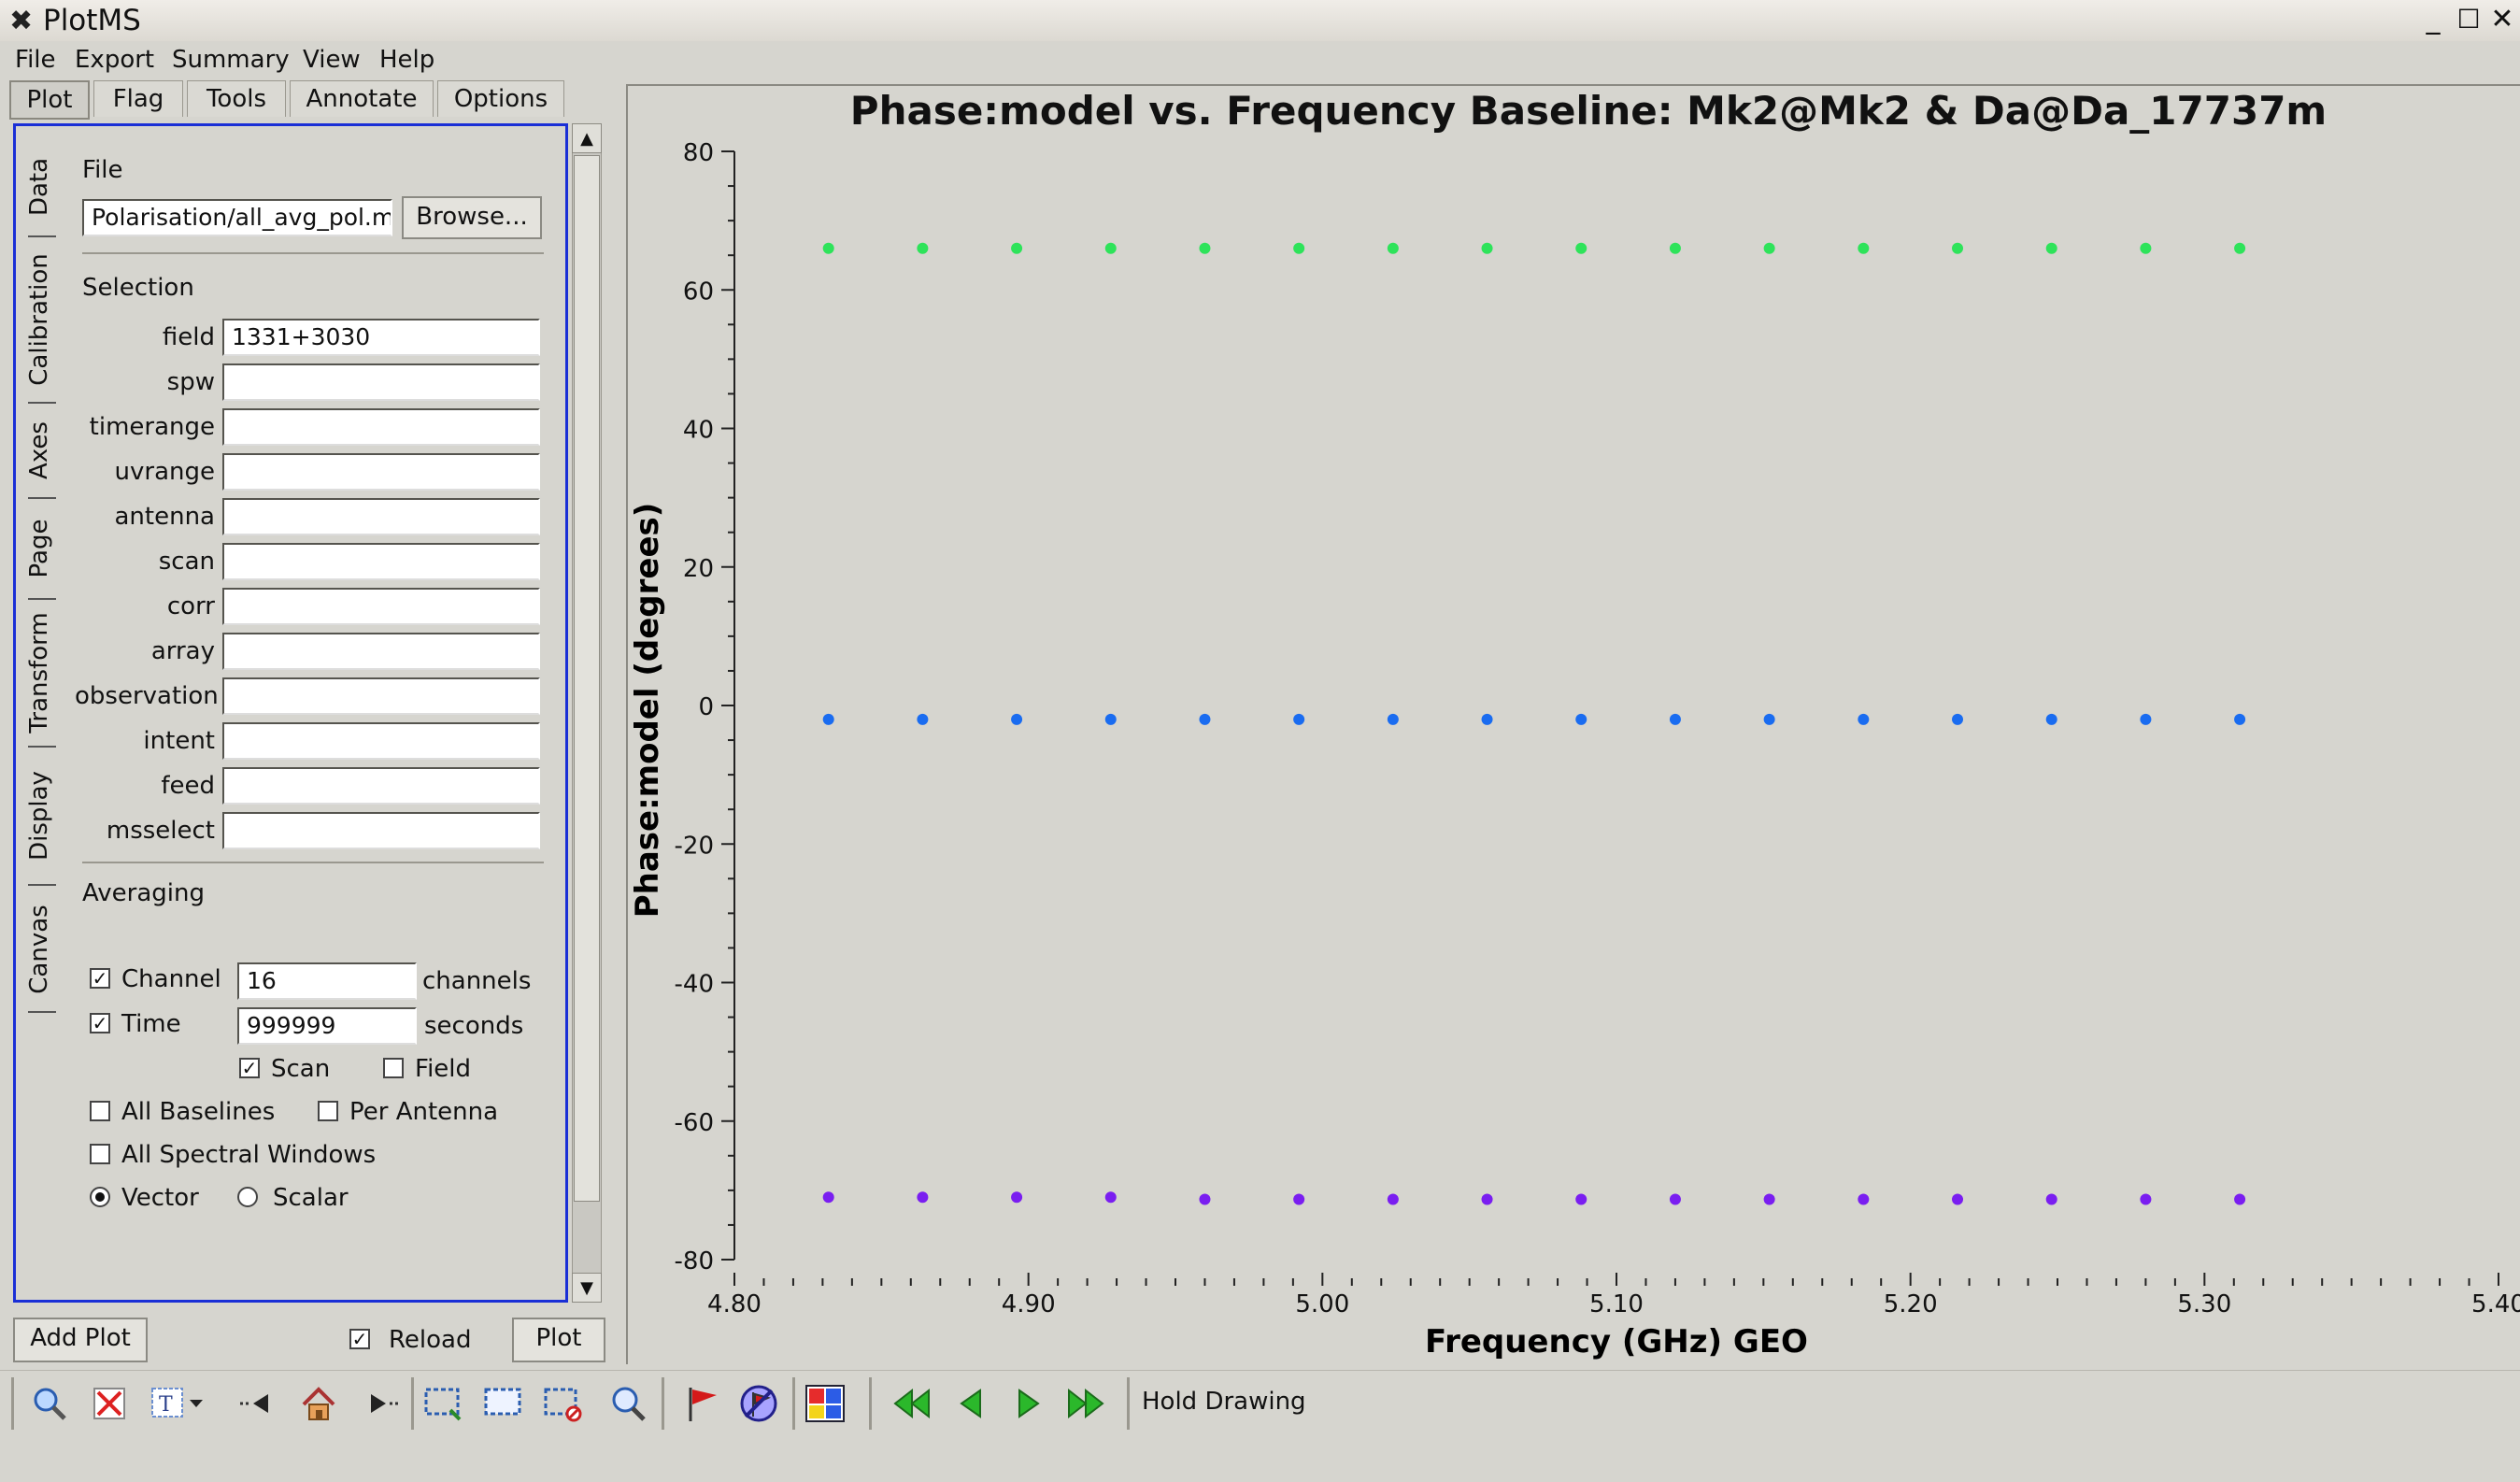 This screenshot has height=1482, width=2520. Describe the element at coordinates (381, 830) in the screenshot. I see `msselect-input` at that location.